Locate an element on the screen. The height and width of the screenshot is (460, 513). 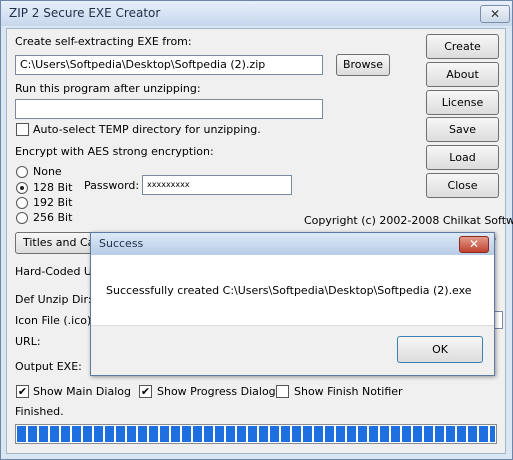
create-button: Create is located at coordinates (462, 46).